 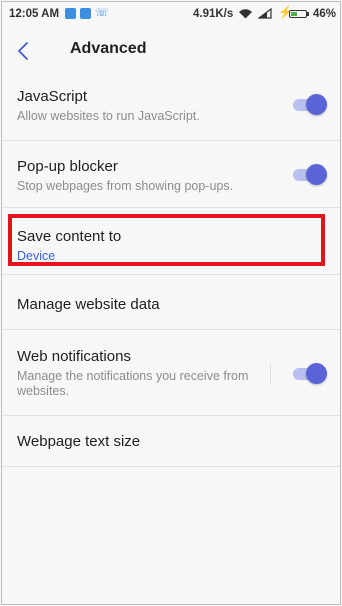 What do you see at coordinates (310, 373) in the screenshot?
I see `web-notifications-toggle` at bounding box center [310, 373].